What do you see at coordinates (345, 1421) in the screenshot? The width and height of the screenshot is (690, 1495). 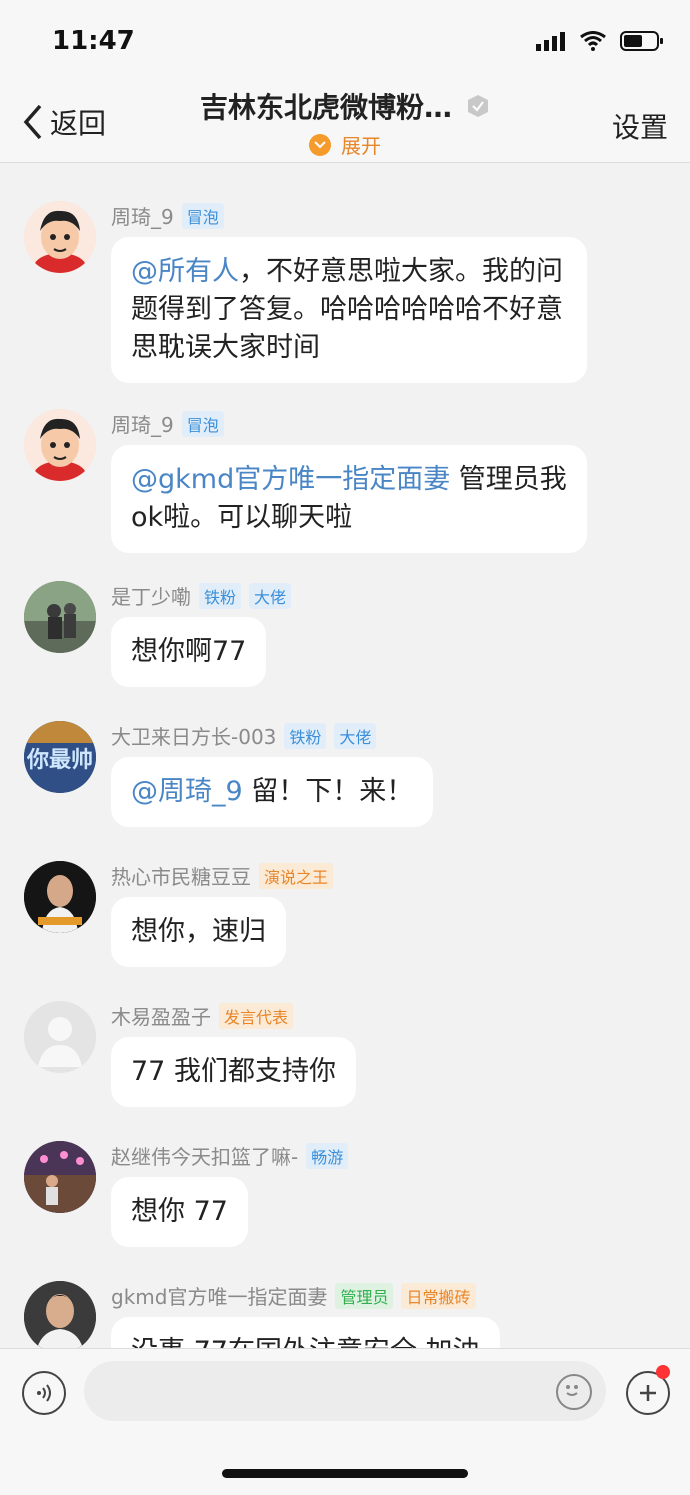 I see `input-bar` at bounding box center [345, 1421].